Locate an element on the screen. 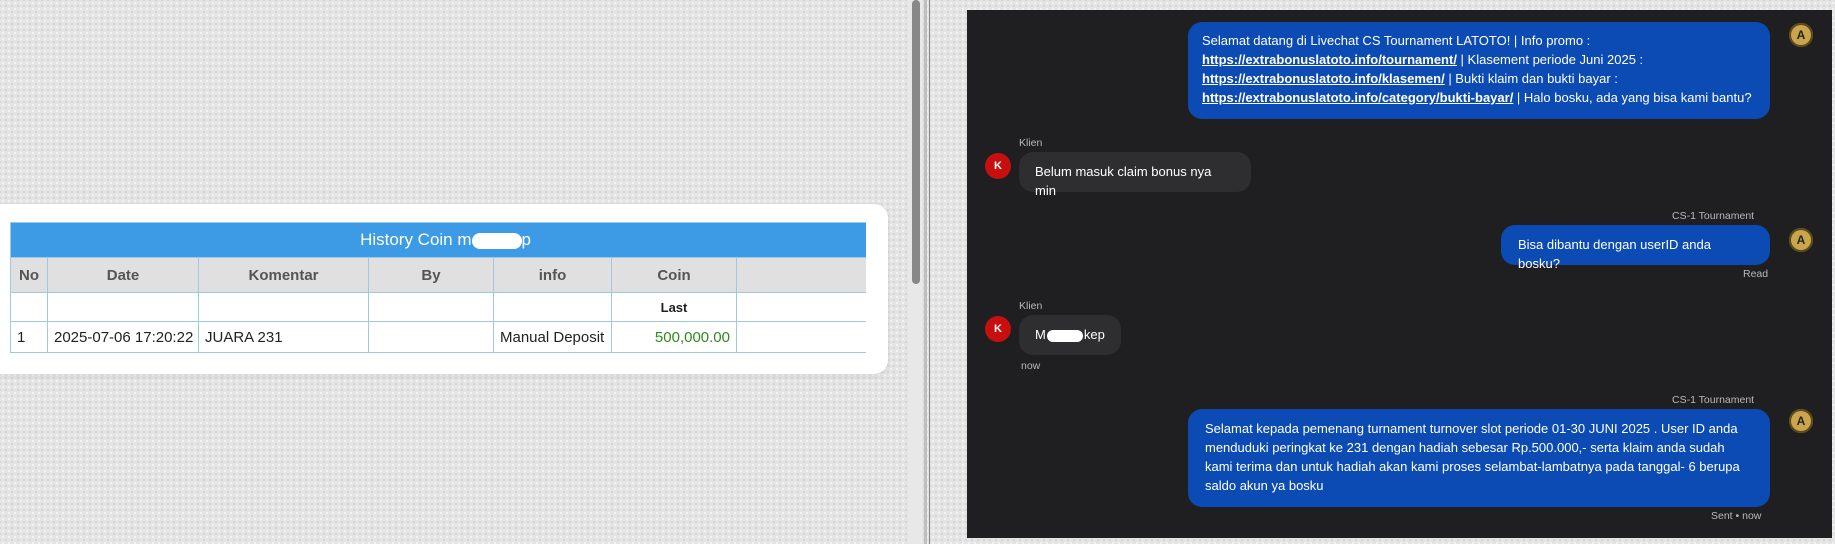  table-title: History Coin m p is located at coordinates (438, 240).